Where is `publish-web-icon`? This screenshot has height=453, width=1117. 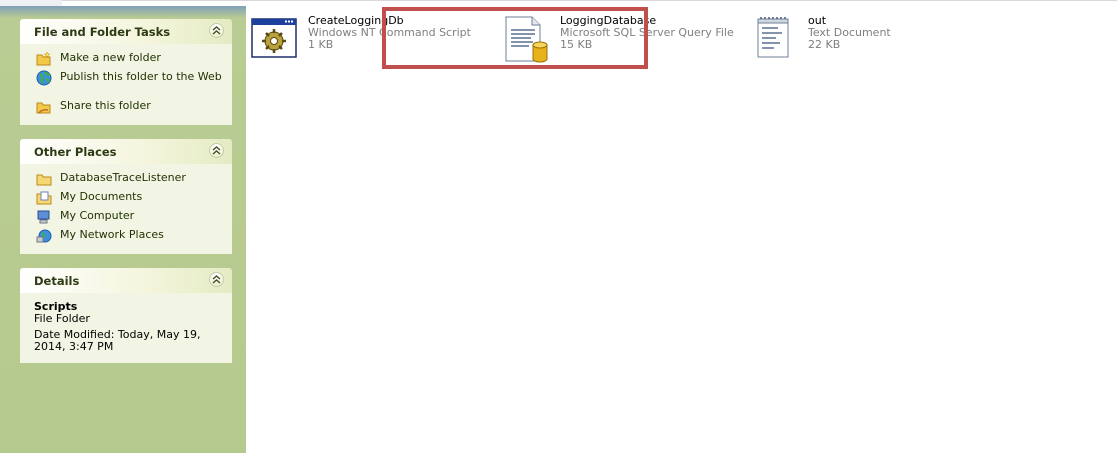 publish-web-icon is located at coordinates (44, 78).